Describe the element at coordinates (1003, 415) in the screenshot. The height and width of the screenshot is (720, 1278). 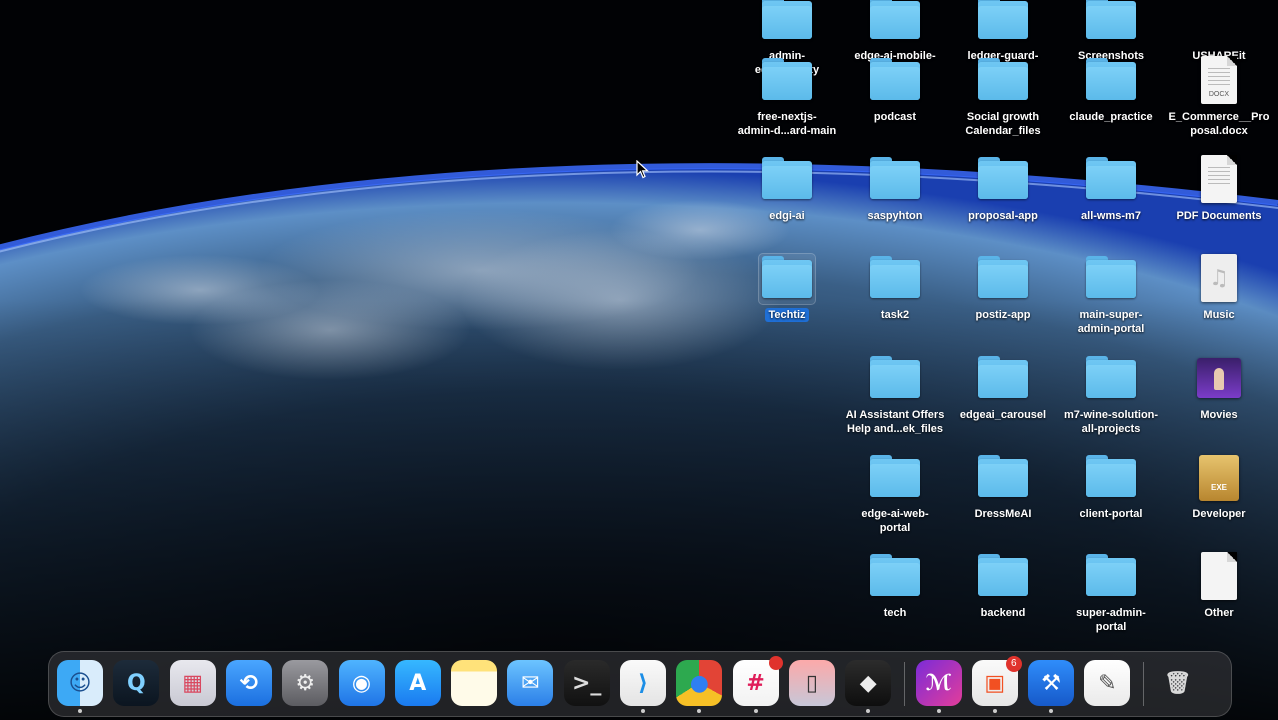
I see `desktop-item-label: edgeai_carousel` at that location.